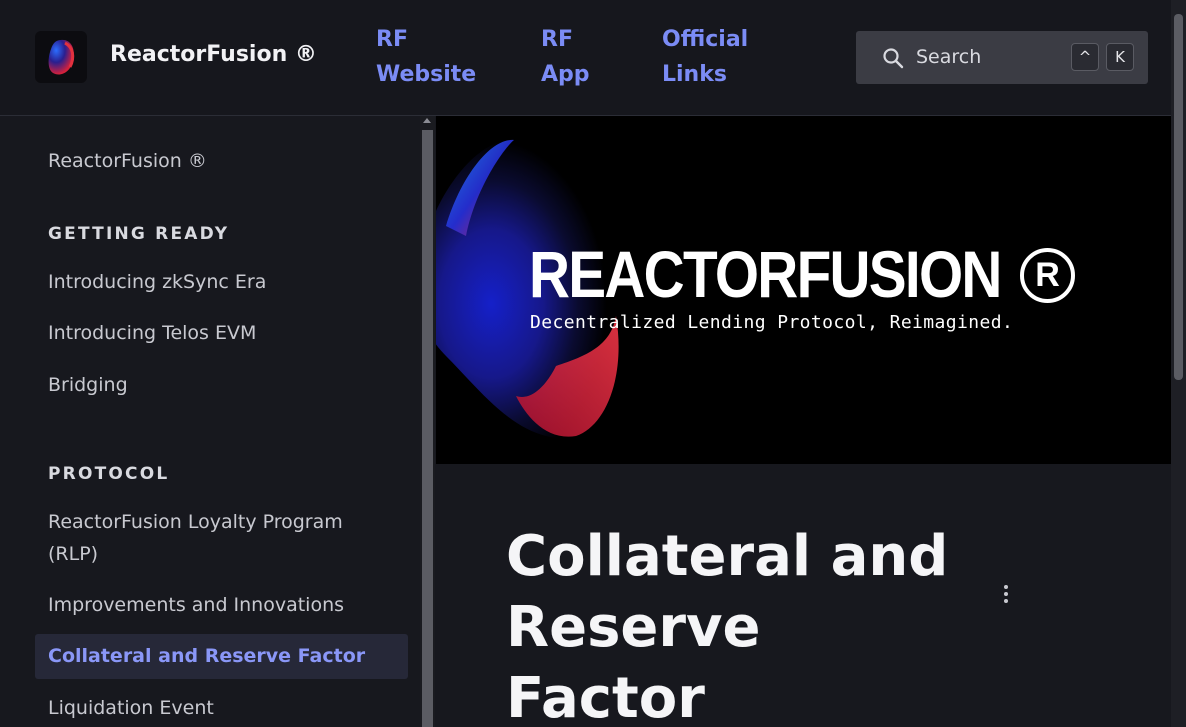 The height and width of the screenshot is (727, 1186). What do you see at coordinates (1120, 57) in the screenshot?
I see `shortcut-key-k: K` at bounding box center [1120, 57].